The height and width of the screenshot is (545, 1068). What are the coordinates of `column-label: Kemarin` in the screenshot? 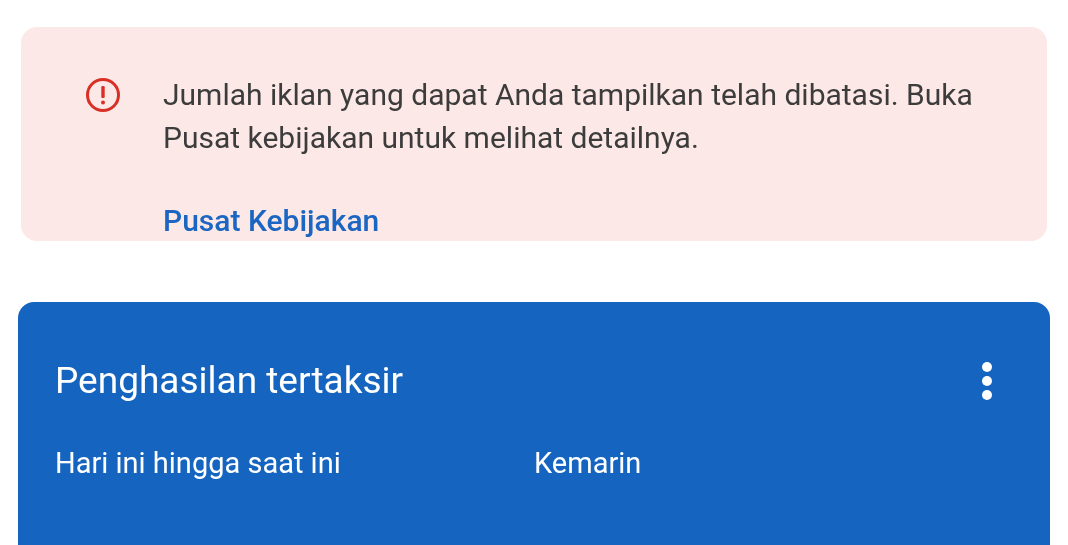 It's located at (588, 463).